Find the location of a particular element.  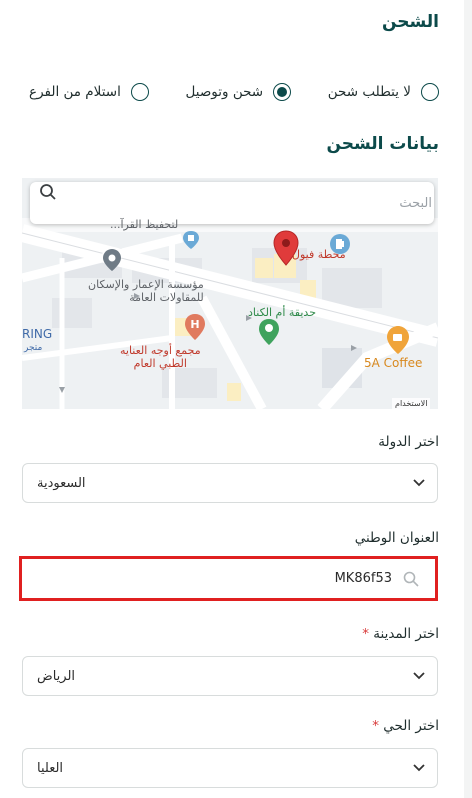

hospital-icon: H is located at coordinates (195, 327).